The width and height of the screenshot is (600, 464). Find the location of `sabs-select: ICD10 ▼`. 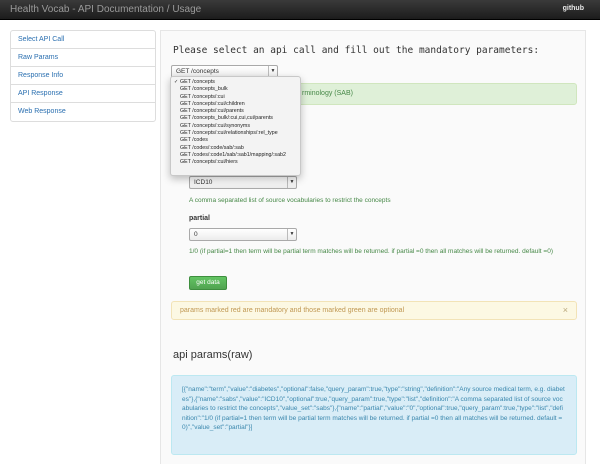

sabs-select: ICD10 ▼ is located at coordinates (243, 182).